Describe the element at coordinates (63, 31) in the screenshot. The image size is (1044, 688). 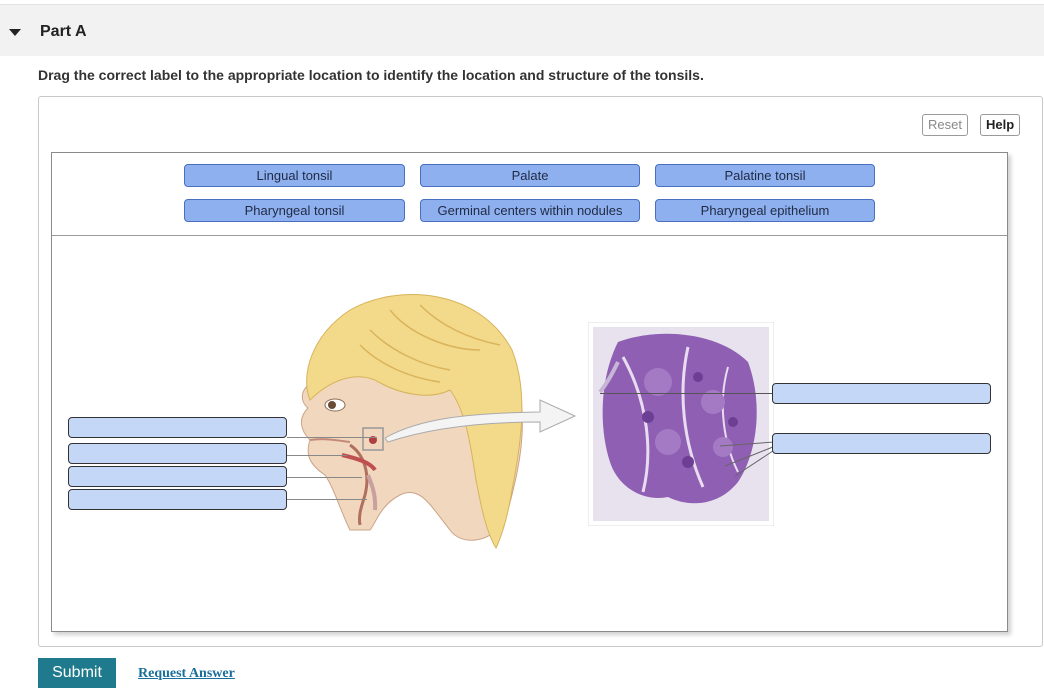
I see `part-title: Part A` at that location.